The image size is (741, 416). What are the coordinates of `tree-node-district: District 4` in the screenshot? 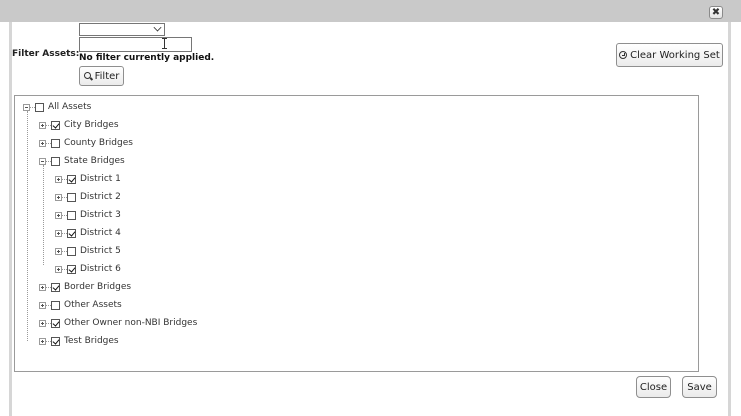 It's located at (88, 233).